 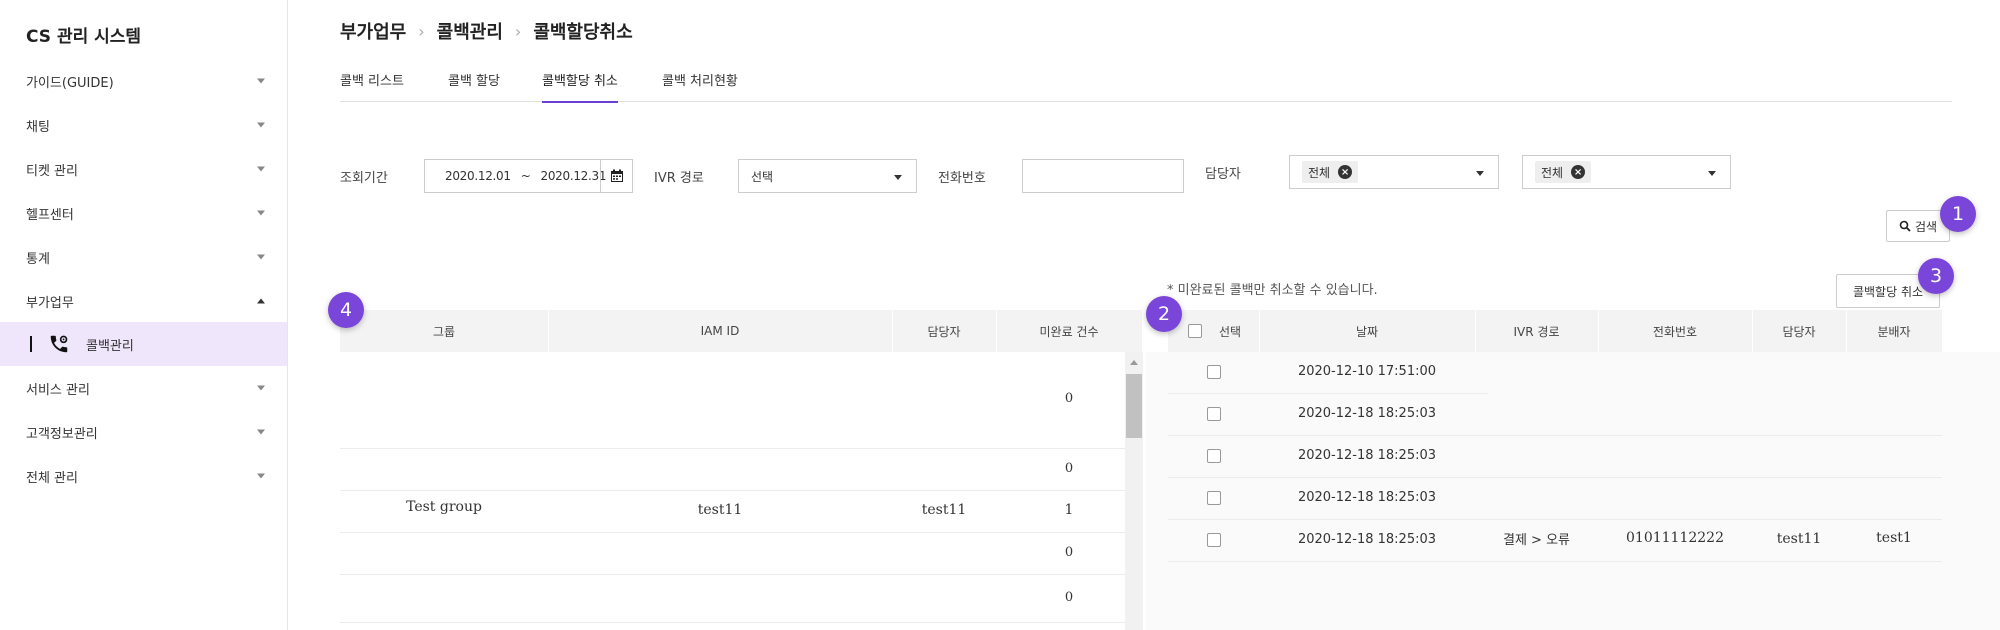 I want to click on phone-label: 전화번호, so click(x=962, y=178).